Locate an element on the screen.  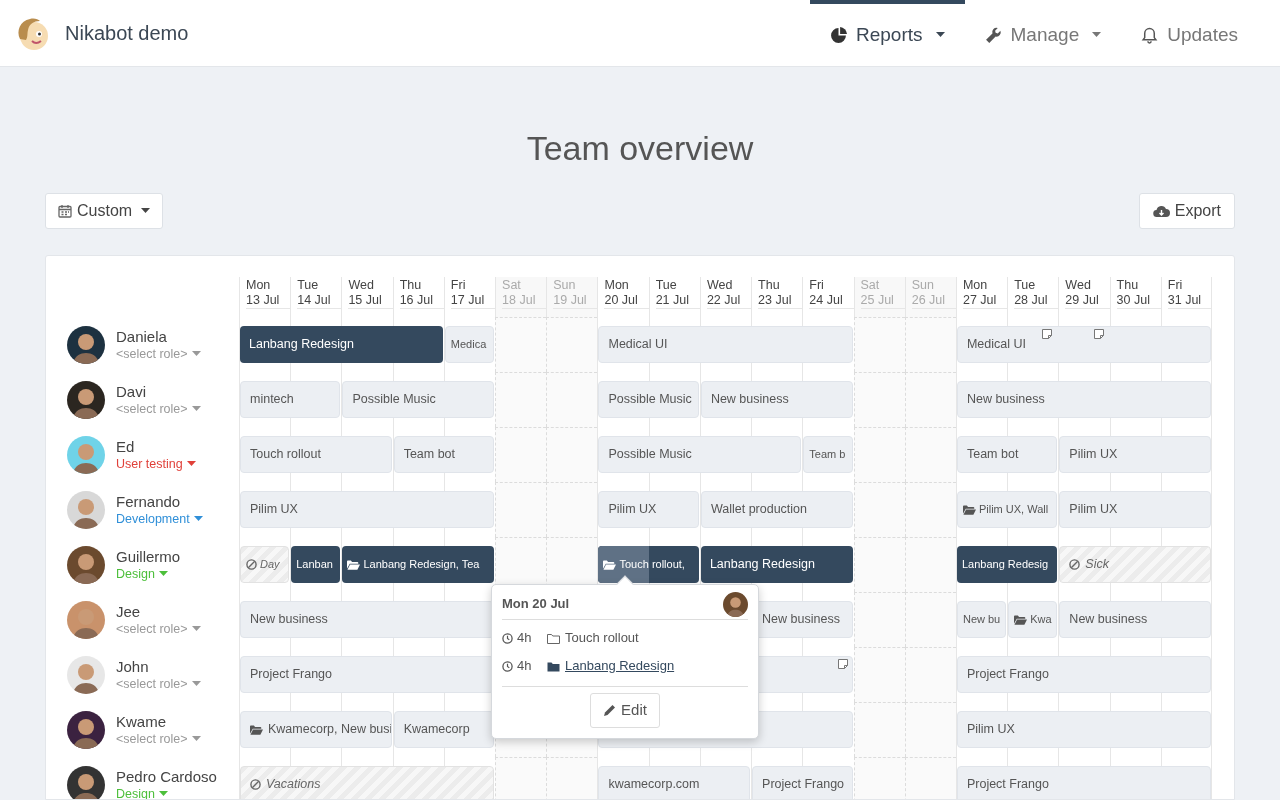
page-title: Team overview is located at coordinates (640, 148).